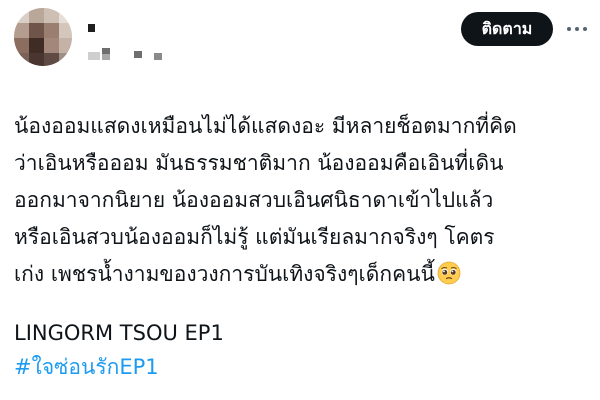  Describe the element at coordinates (449, 273) in the screenshot. I see `pleading-face-emoji-icon` at that location.